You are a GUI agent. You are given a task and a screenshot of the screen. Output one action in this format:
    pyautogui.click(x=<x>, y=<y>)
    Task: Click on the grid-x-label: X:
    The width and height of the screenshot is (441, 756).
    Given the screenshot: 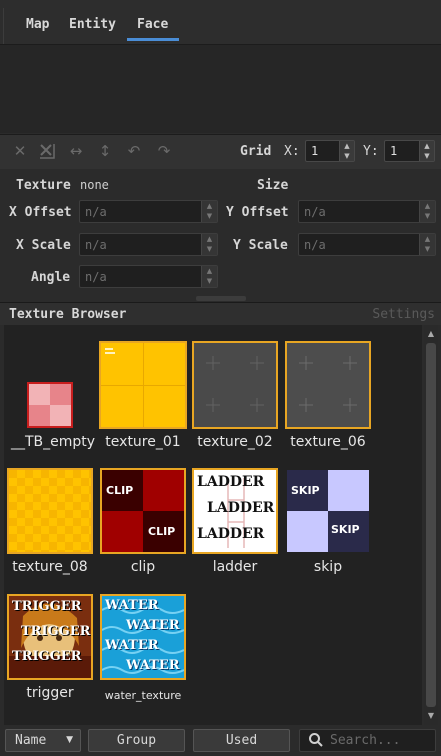 What is the action you would take?
    pyautogui.click(x=292, y=151)
    